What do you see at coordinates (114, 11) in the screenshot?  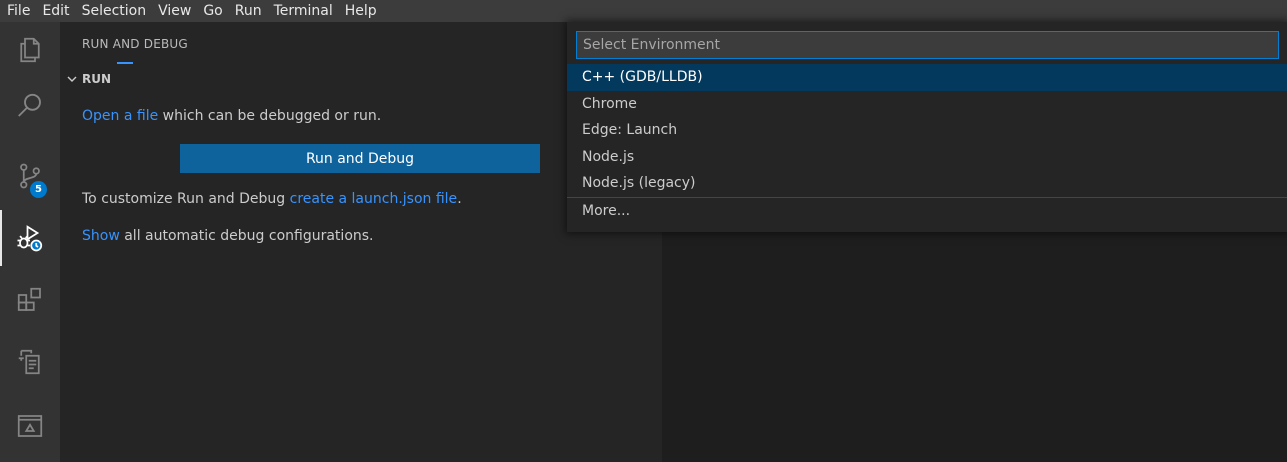 I see `menu-selection: Selection` at bounding box center [114, 11].